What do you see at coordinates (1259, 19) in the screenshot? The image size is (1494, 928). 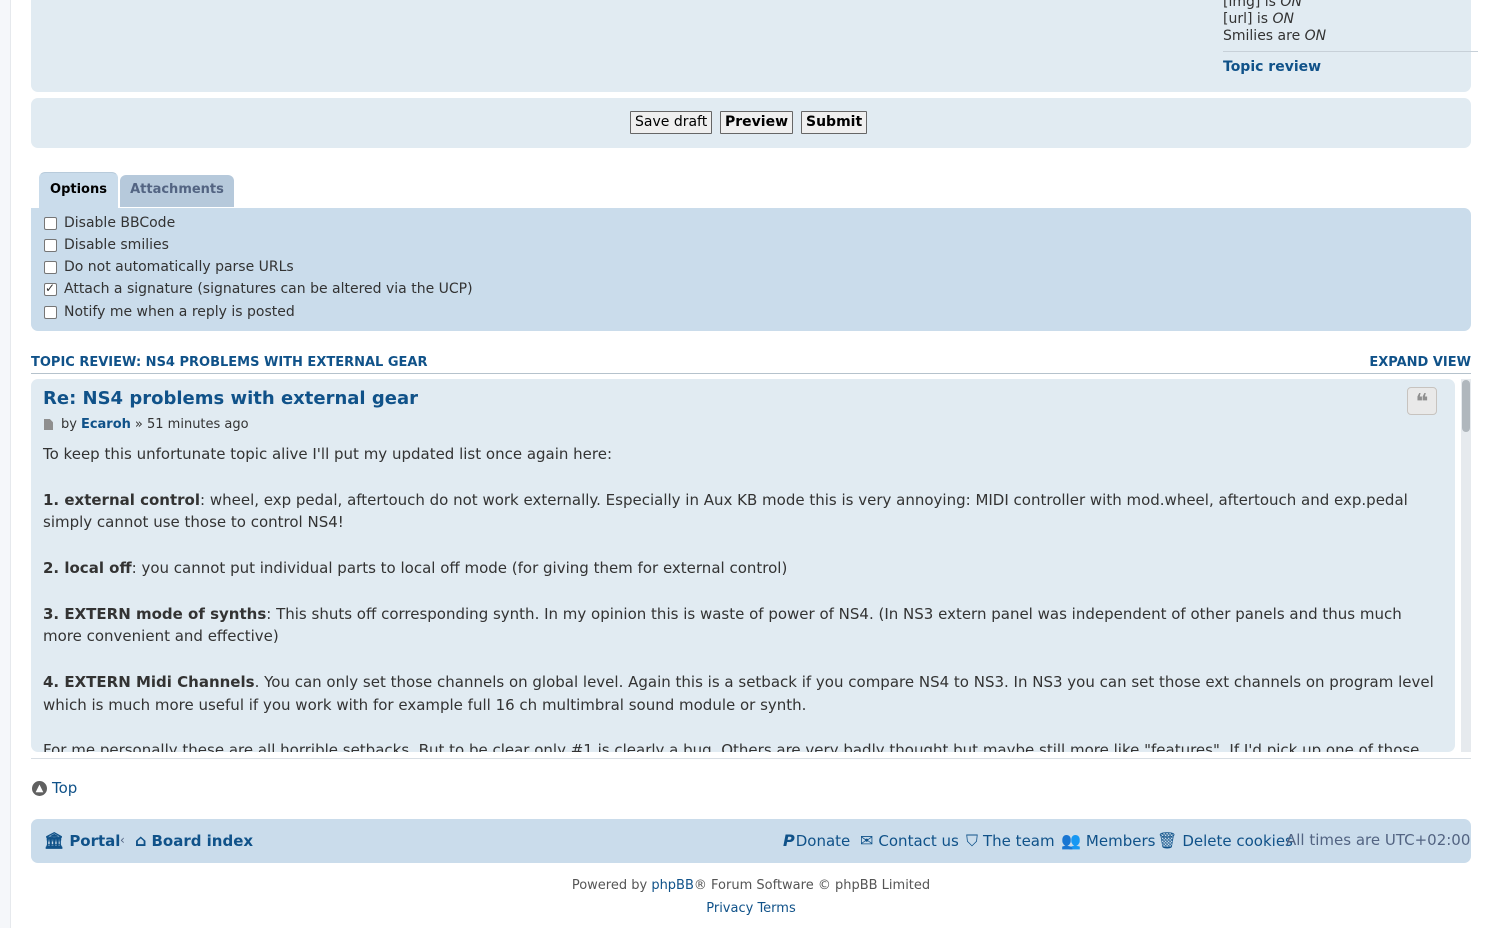 I see `url-status: [url] is ON` at bounding box center [1259, 19].